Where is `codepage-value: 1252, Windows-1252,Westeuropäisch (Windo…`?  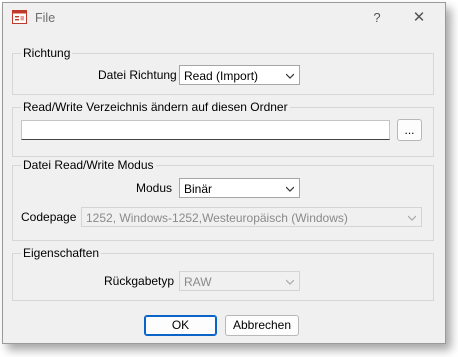
codepage-value: 1252, Windows-1252,Westeuropäisch (Windo… is located at coordinates (217, 218).